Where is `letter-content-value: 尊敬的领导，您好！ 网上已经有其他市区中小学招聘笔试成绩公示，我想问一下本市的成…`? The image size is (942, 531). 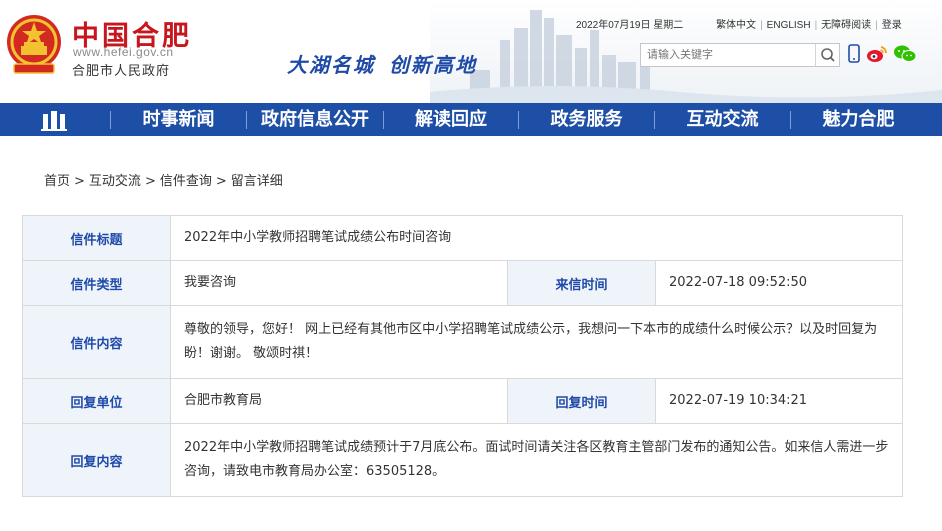 letter-content-value: 尊敬的领导，您好！ 网上已经有其他市区中小学招聘笔试成绩公示，我想问一下本市的成… is located at coordinates (536, 342).